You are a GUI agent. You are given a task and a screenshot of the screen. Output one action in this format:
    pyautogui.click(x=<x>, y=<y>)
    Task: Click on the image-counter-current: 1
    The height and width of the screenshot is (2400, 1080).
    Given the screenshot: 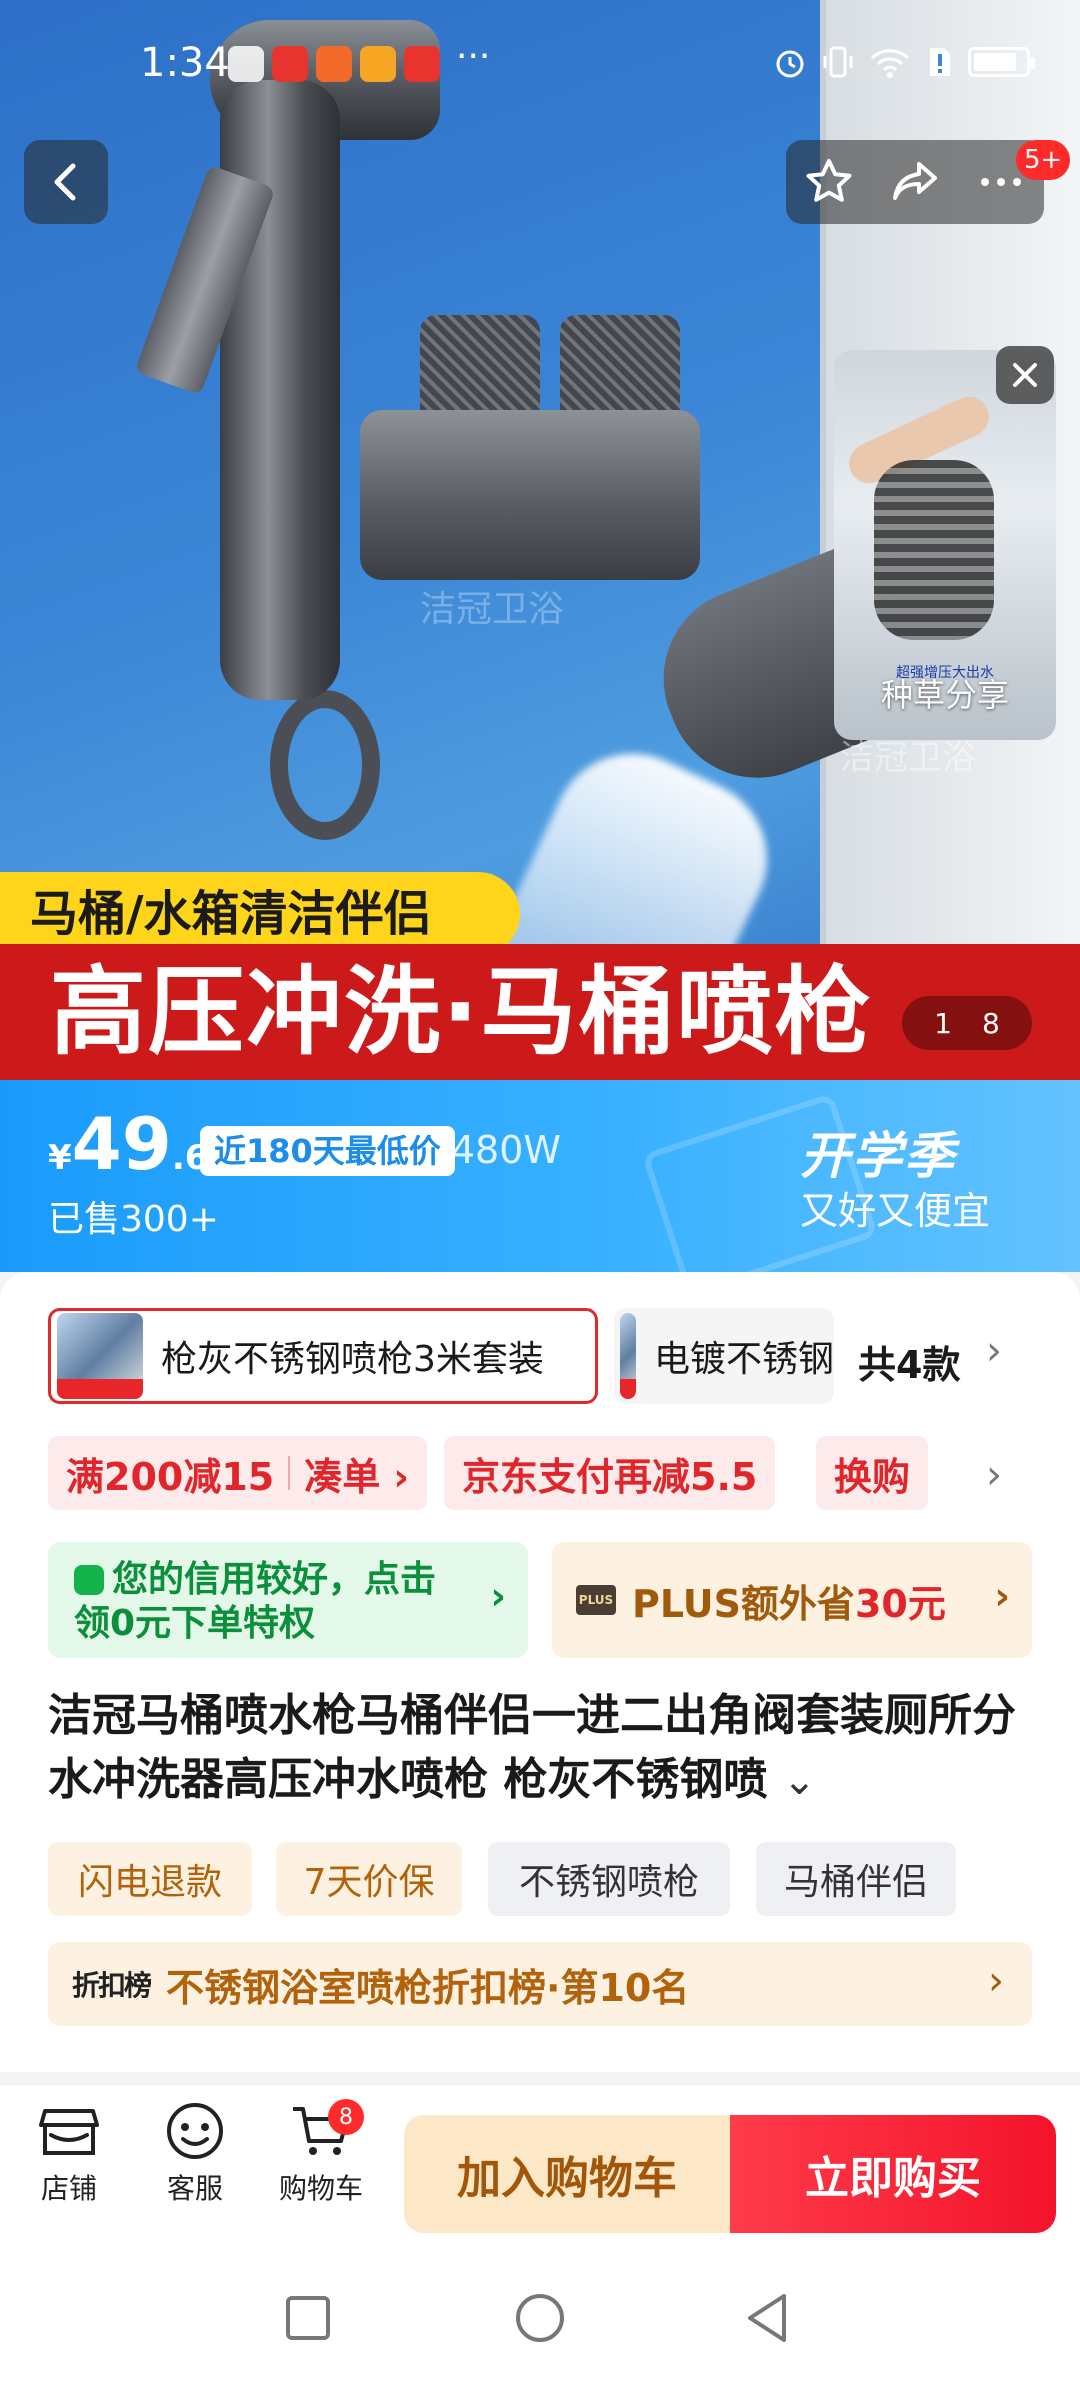 What is the action you would take?
    pyautogui.click(x=943, y=1023)
    